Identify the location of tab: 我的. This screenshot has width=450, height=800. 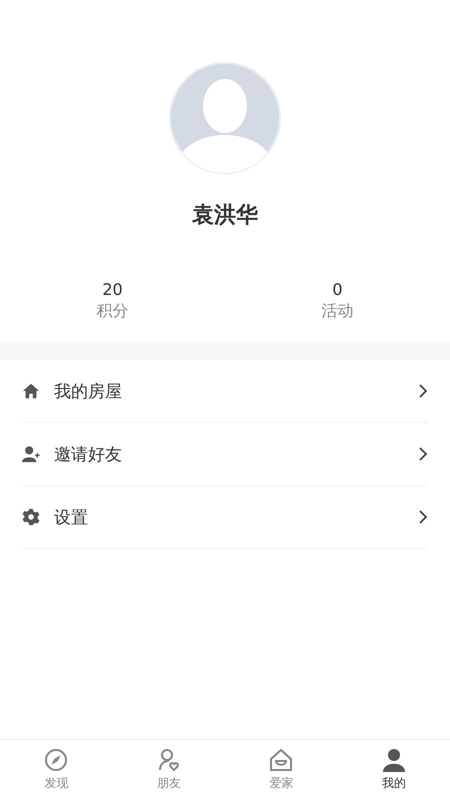
(394, 770).